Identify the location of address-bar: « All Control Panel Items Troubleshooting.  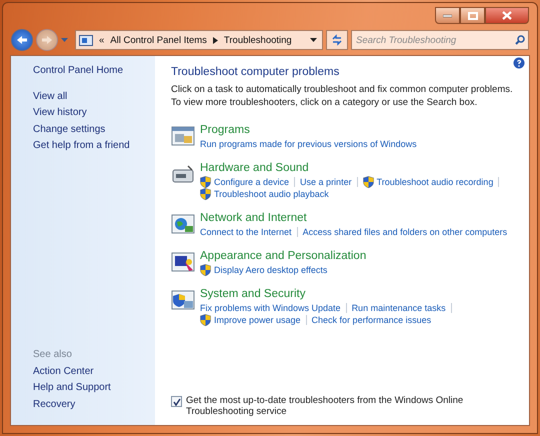
(199, 40).